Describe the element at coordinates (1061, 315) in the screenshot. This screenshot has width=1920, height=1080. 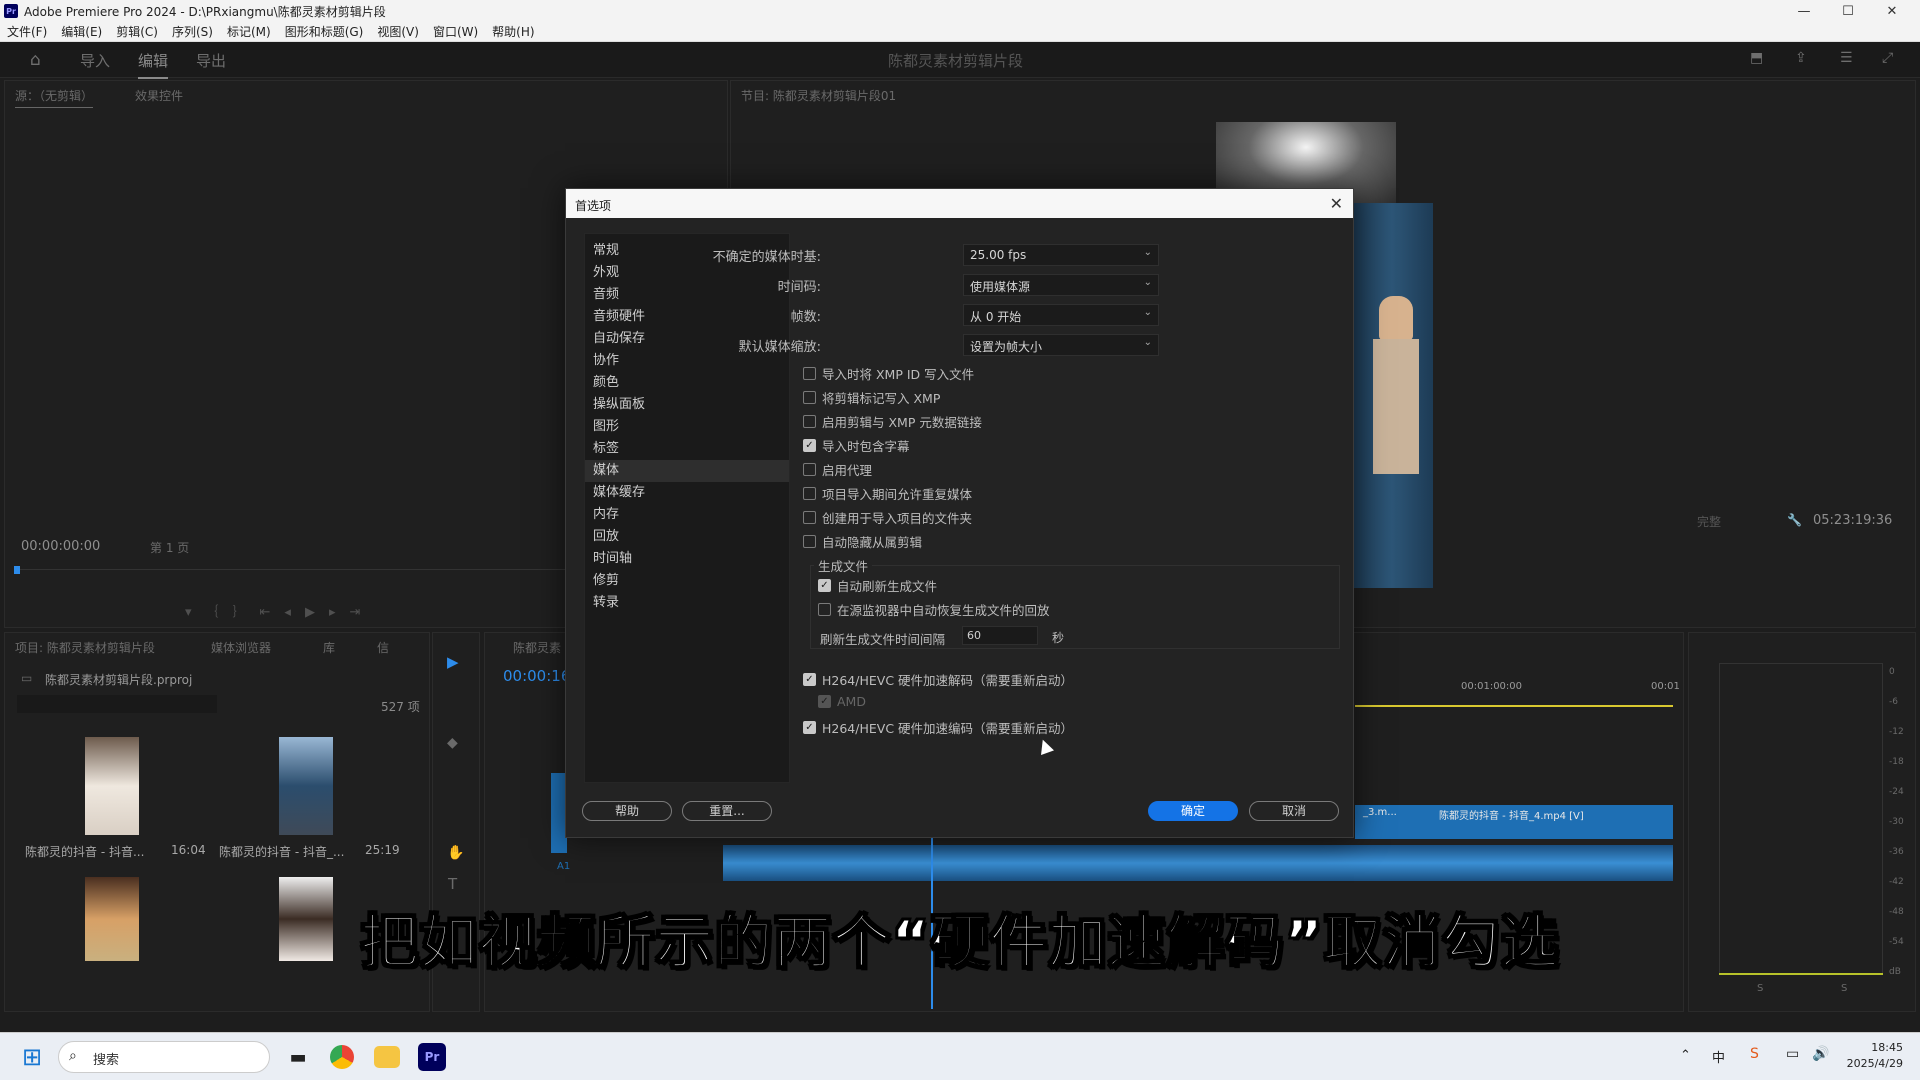
I see `frames-select: 从 0 开始 ⌄` at that location.